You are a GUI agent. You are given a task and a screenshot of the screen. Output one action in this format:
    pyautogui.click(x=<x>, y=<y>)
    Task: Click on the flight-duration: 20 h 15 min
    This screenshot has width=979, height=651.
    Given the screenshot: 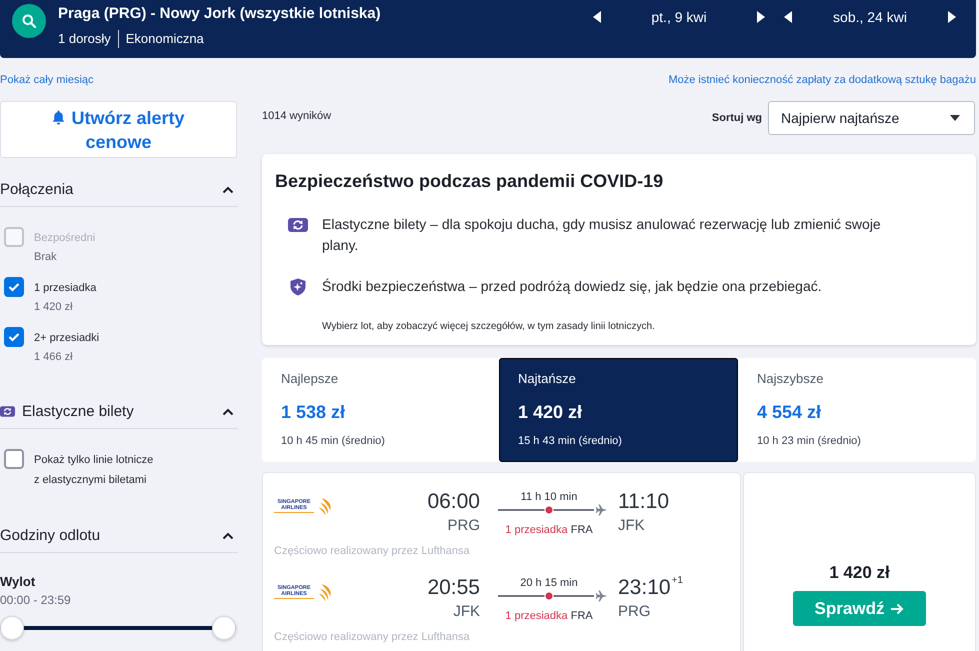 What is the action you would take?
    pyautogui.click(x=549, y=583)
    